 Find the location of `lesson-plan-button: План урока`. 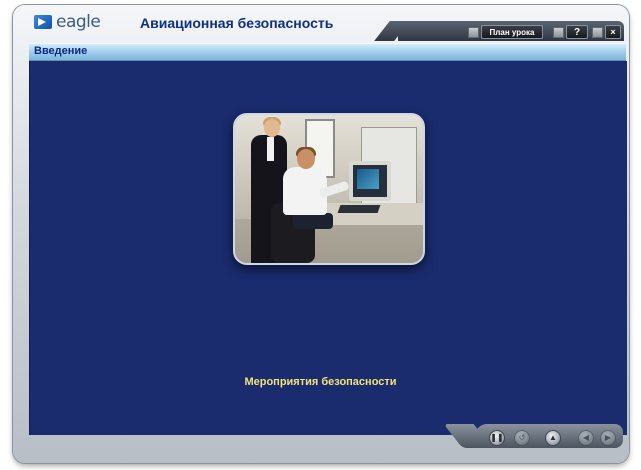

lesson-plan-button: План урока is located at coordinates (505, 32).